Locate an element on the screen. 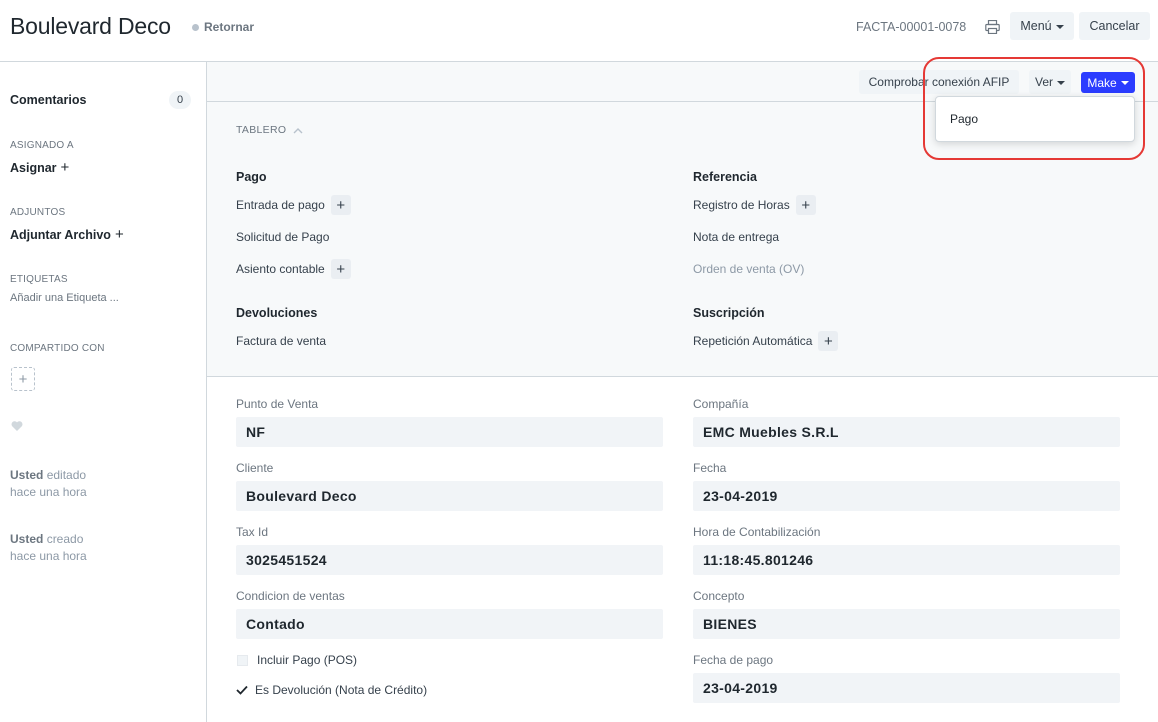 The image size is (1158, 722). attach-label: Adjuntar Archivo is located at coordinates (60, 235).